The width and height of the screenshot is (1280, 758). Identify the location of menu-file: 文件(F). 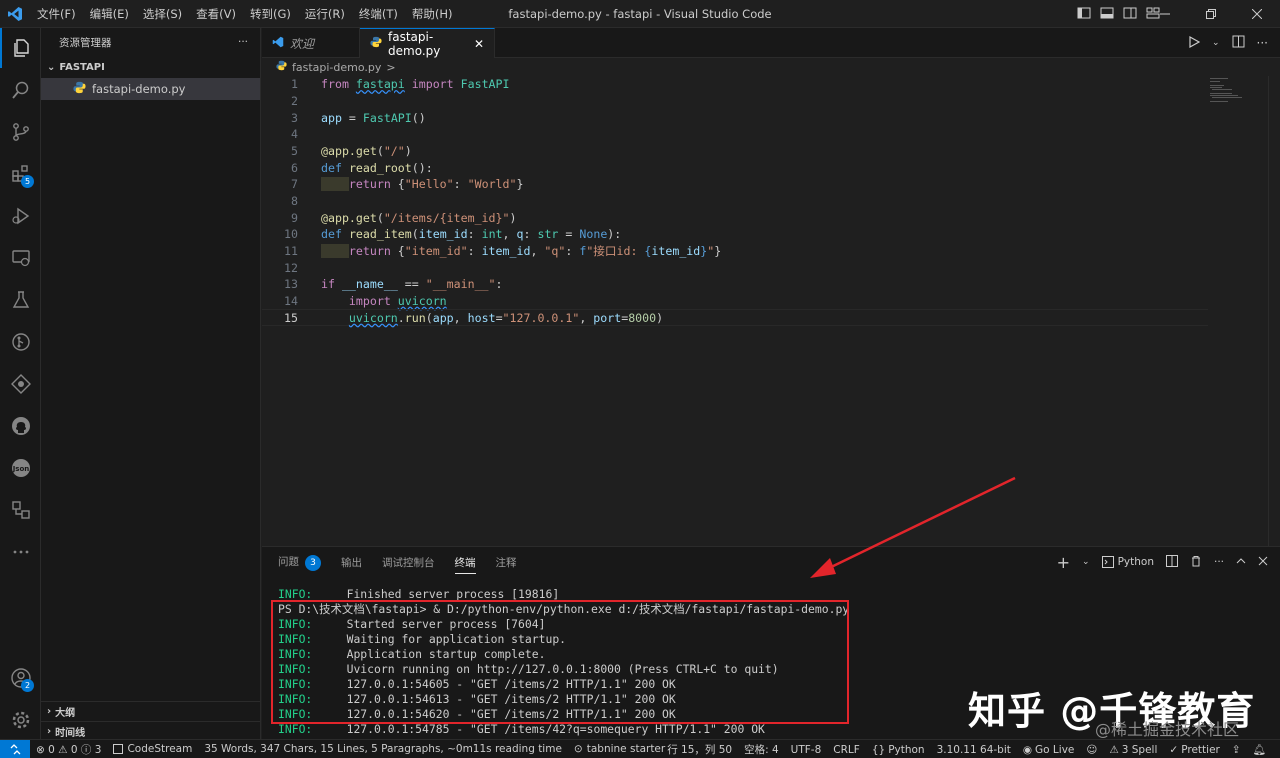
(56, 14).